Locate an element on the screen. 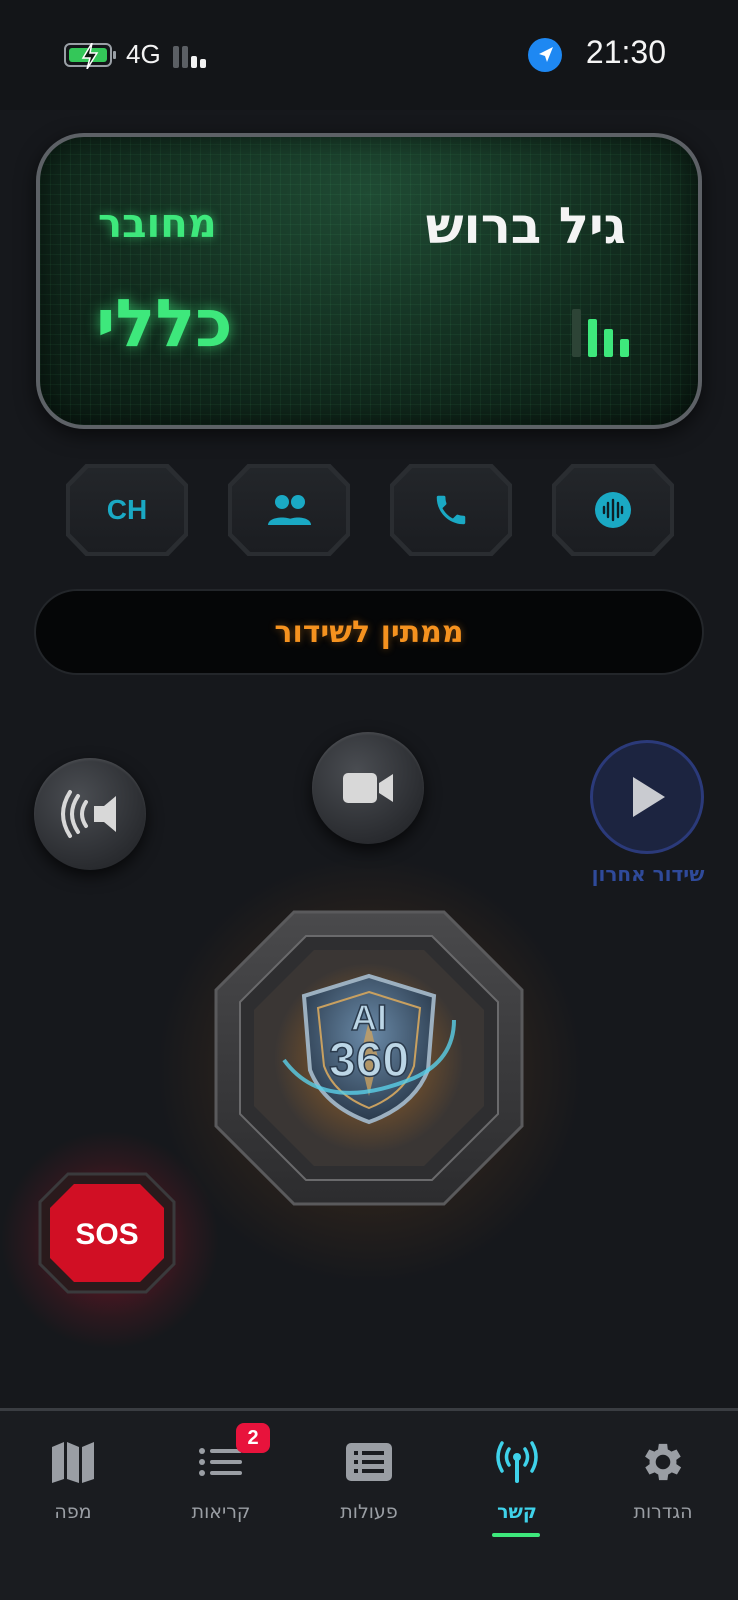  group-button is located at coordinates (289, 510).